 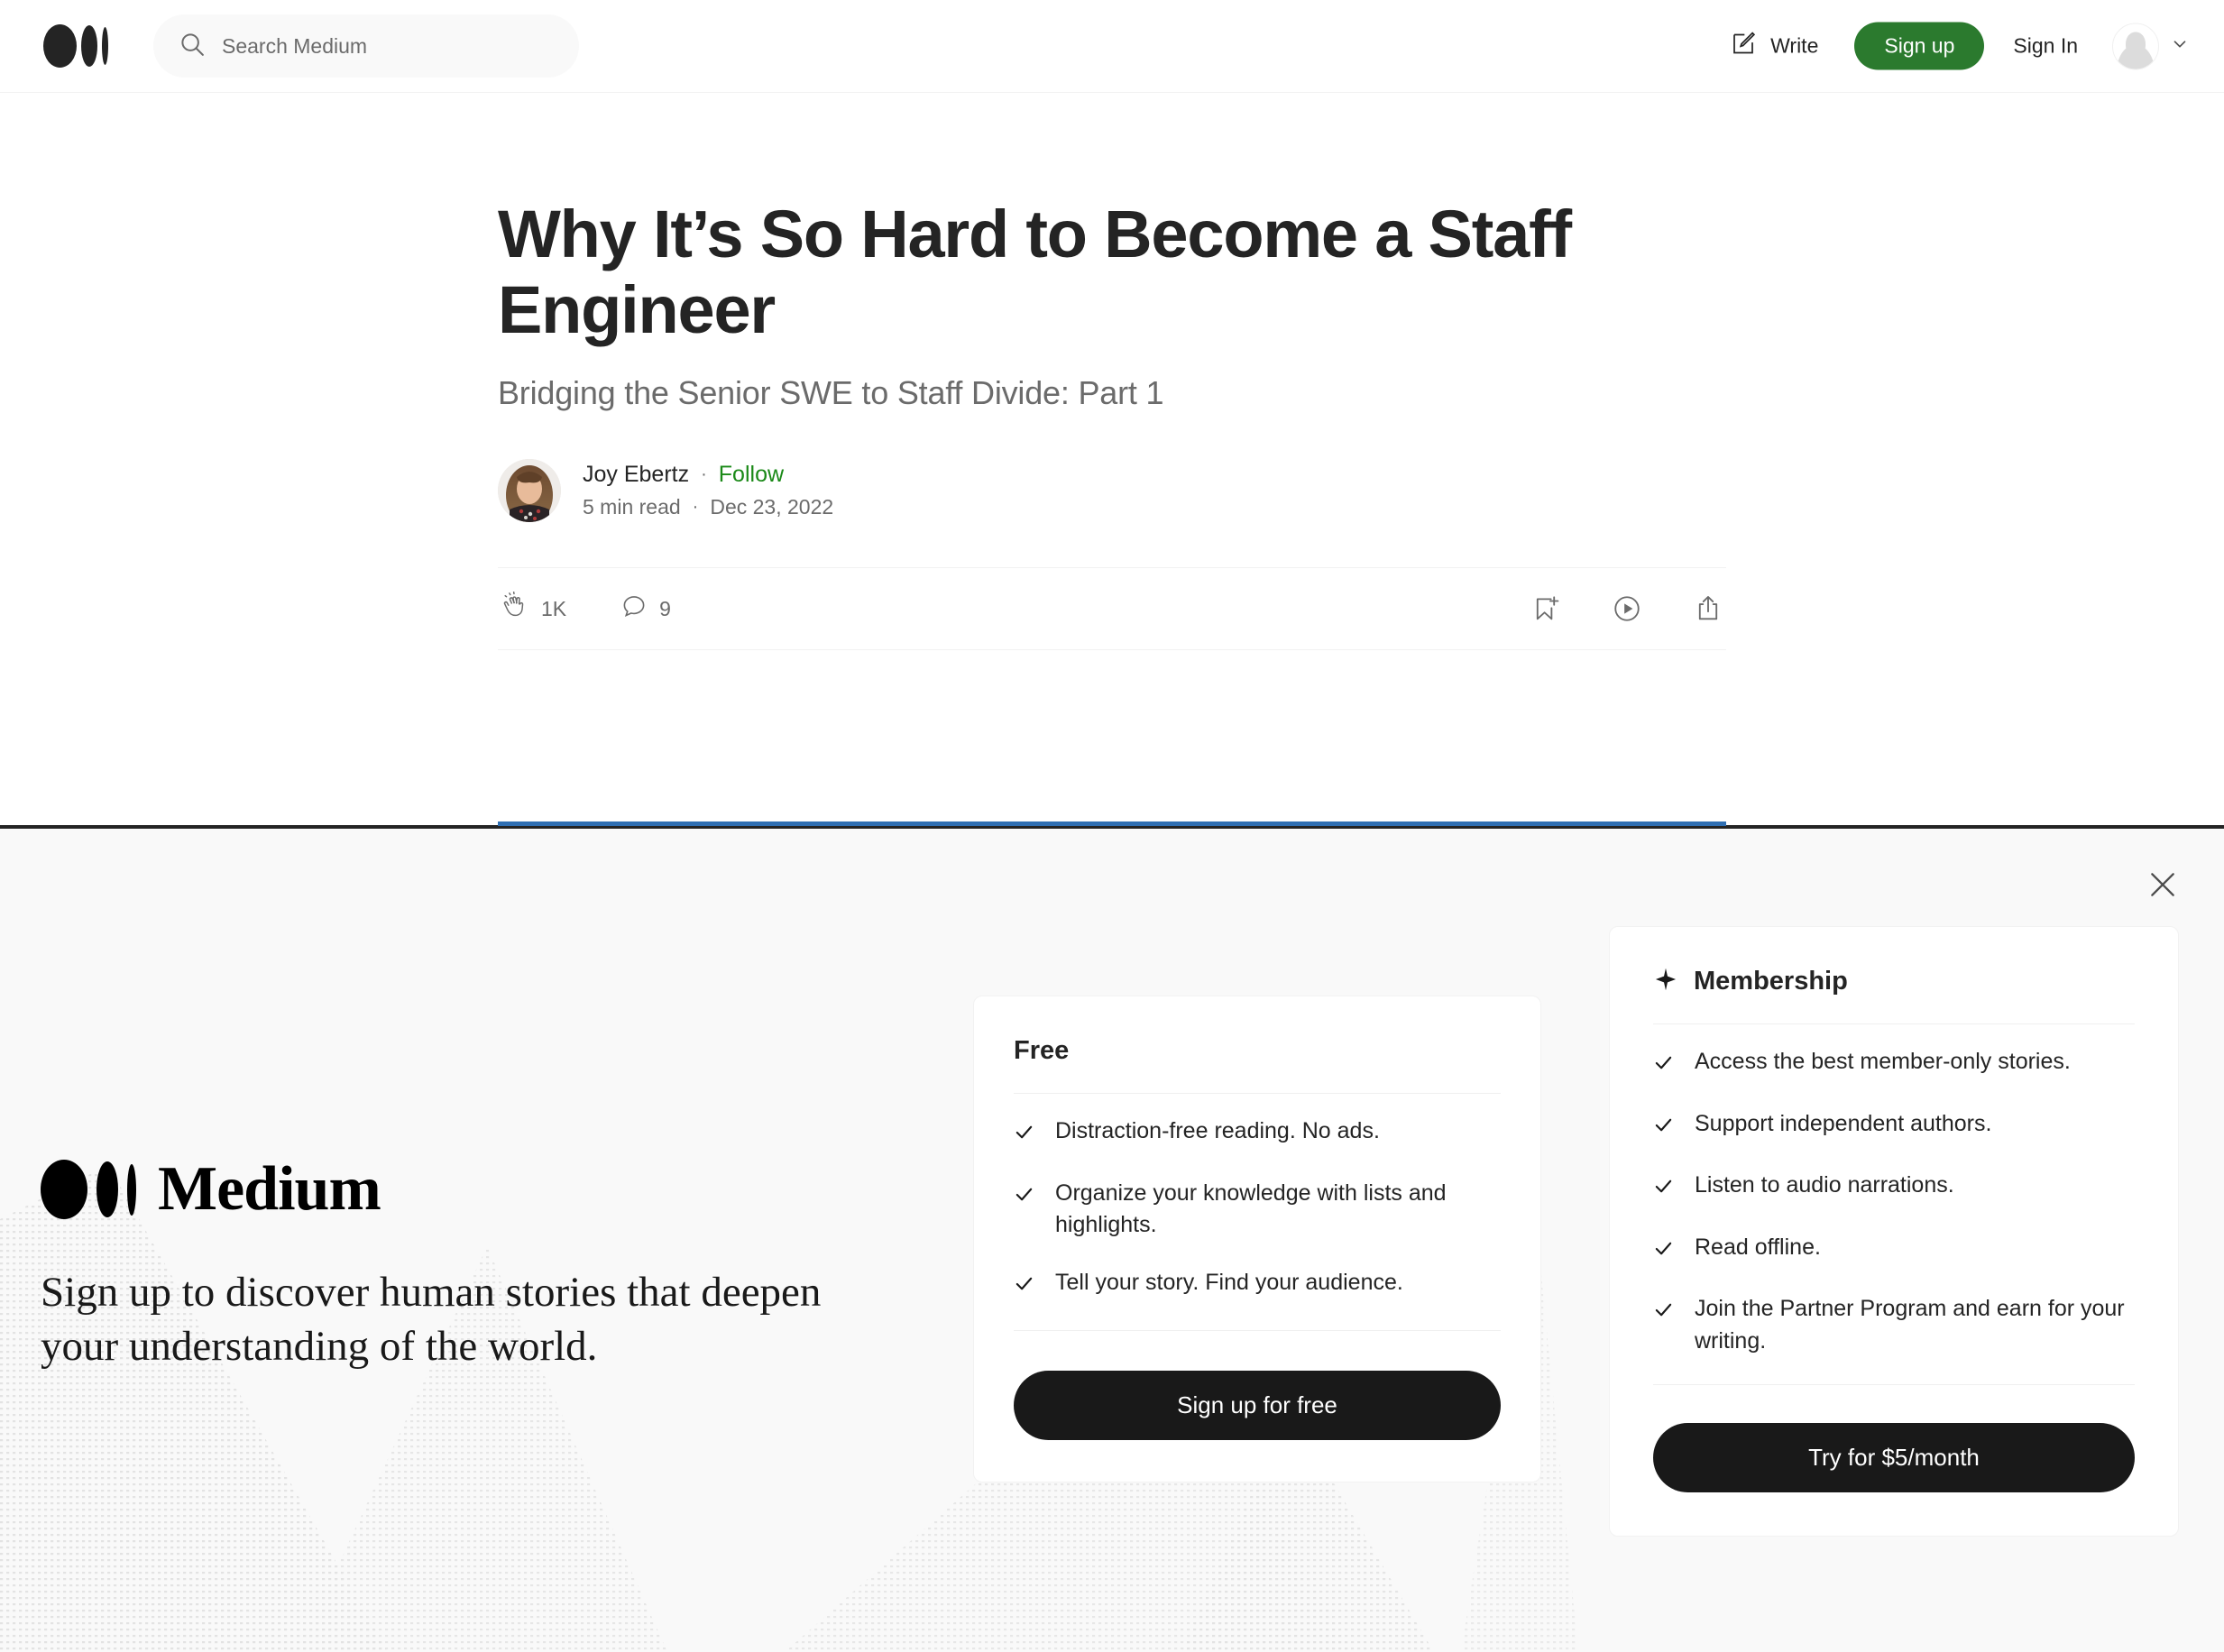 I want to click on membership-card-header: Membership, so click(x=1894, y=981).